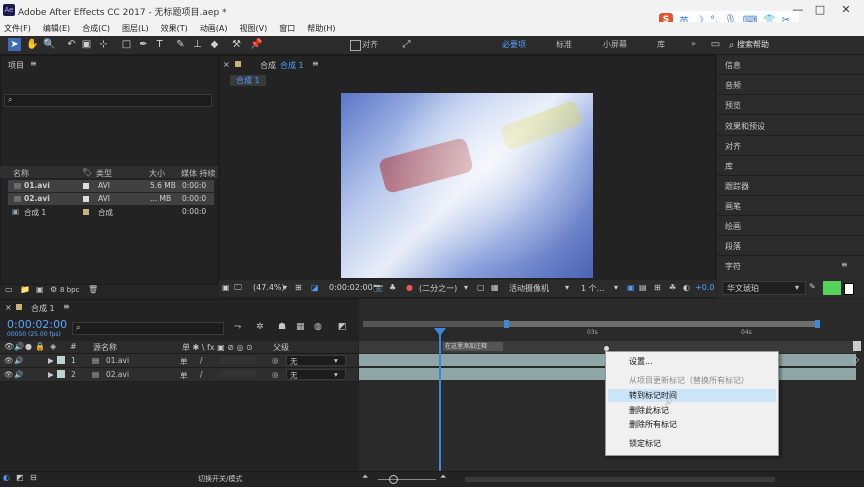  What do you see at coordinates (407, 479) in the screenshot?
I see `timeline-zoom-slider` at bounding box center [407, 479].